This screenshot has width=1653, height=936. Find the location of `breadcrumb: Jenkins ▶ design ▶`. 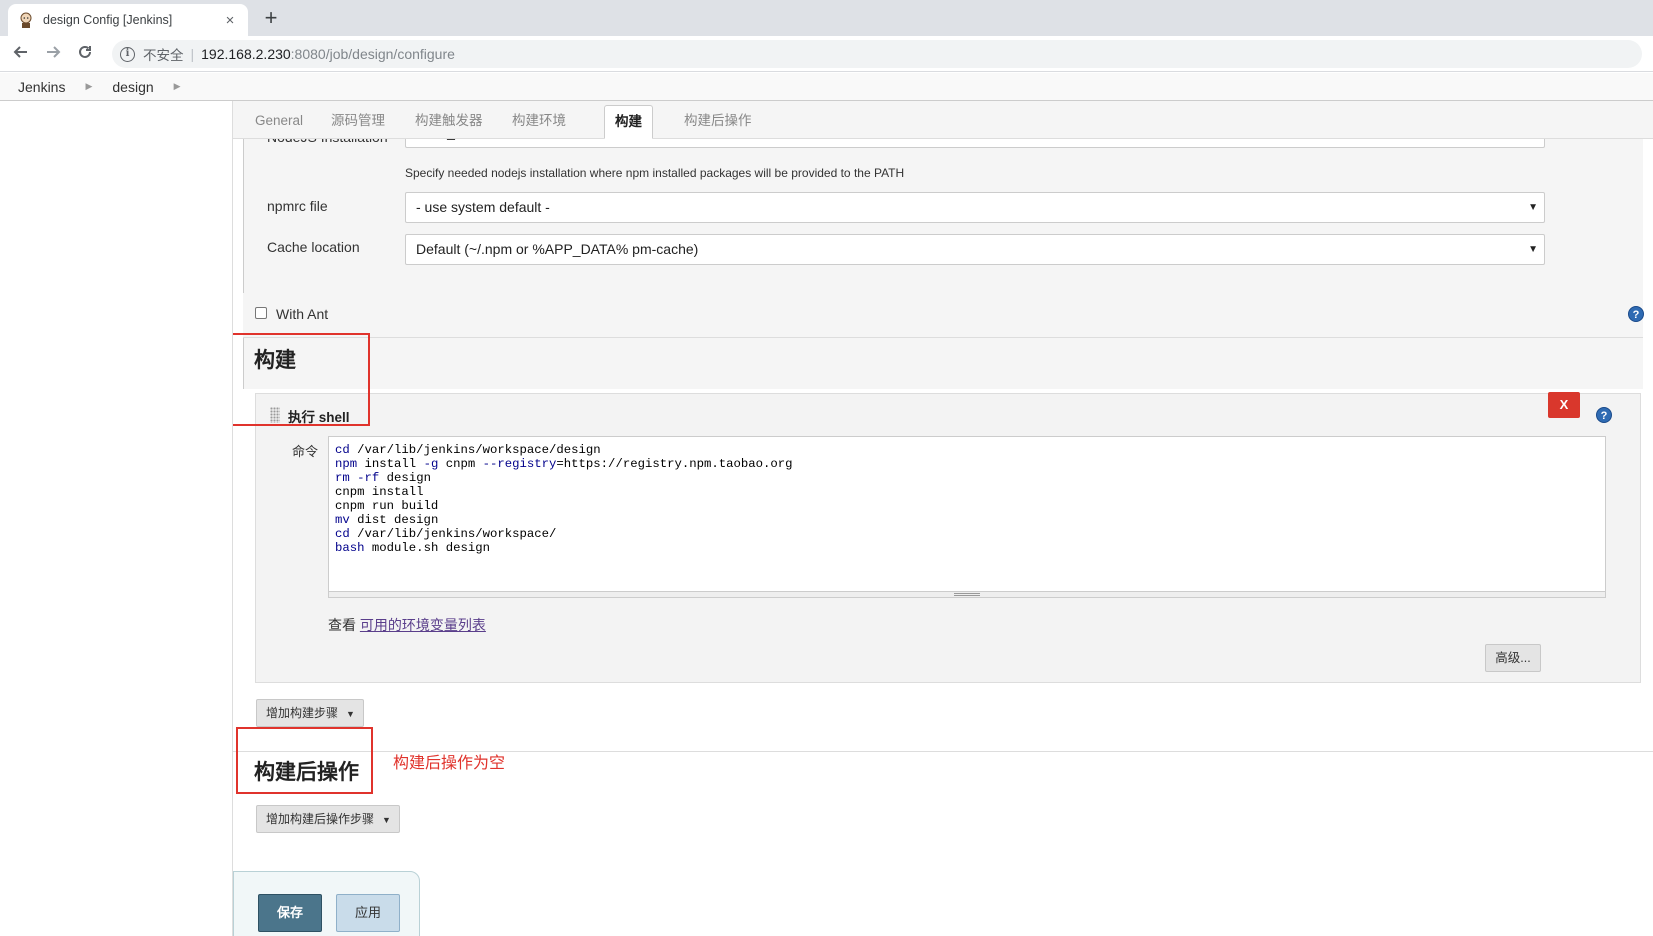

breadcrumb: Jenkins ▶ design ▶ is located at coordinates (826, 87).